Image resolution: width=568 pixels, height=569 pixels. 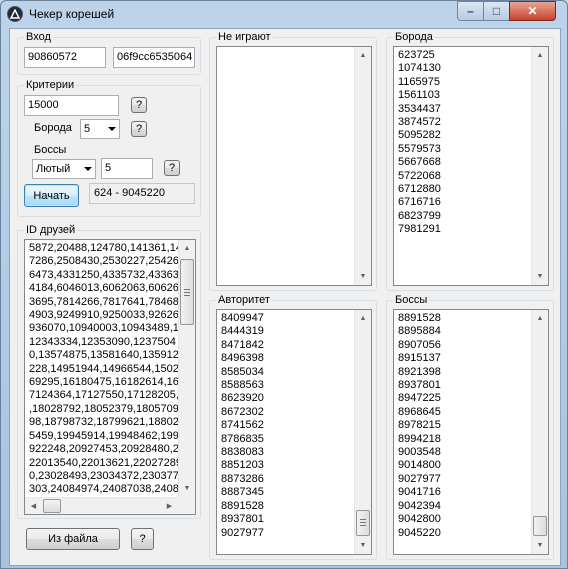 I want to click on beard-help-button: ?, so click(x=139, y=129).